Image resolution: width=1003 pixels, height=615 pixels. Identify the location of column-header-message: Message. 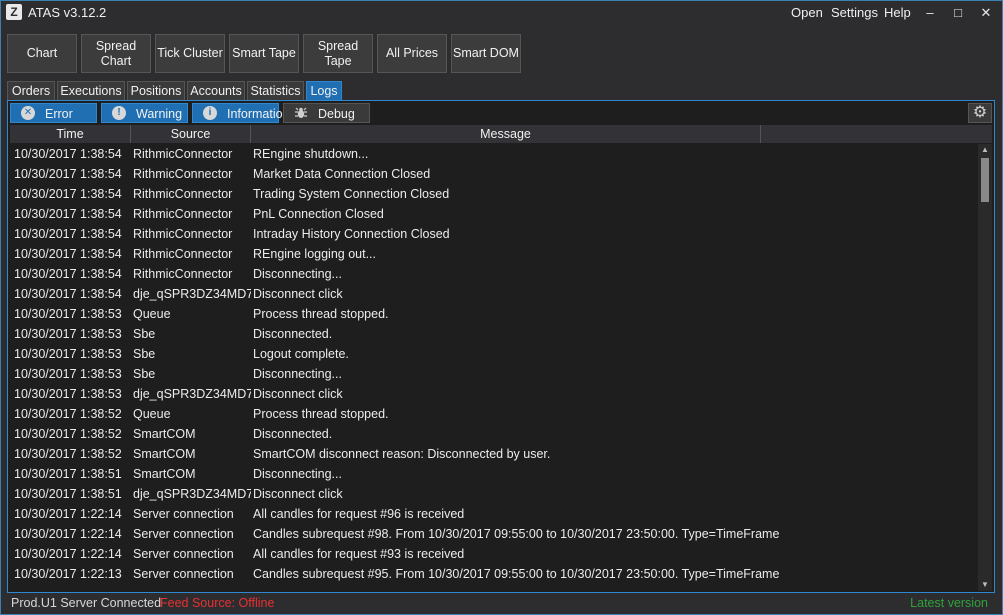
(506, 134).